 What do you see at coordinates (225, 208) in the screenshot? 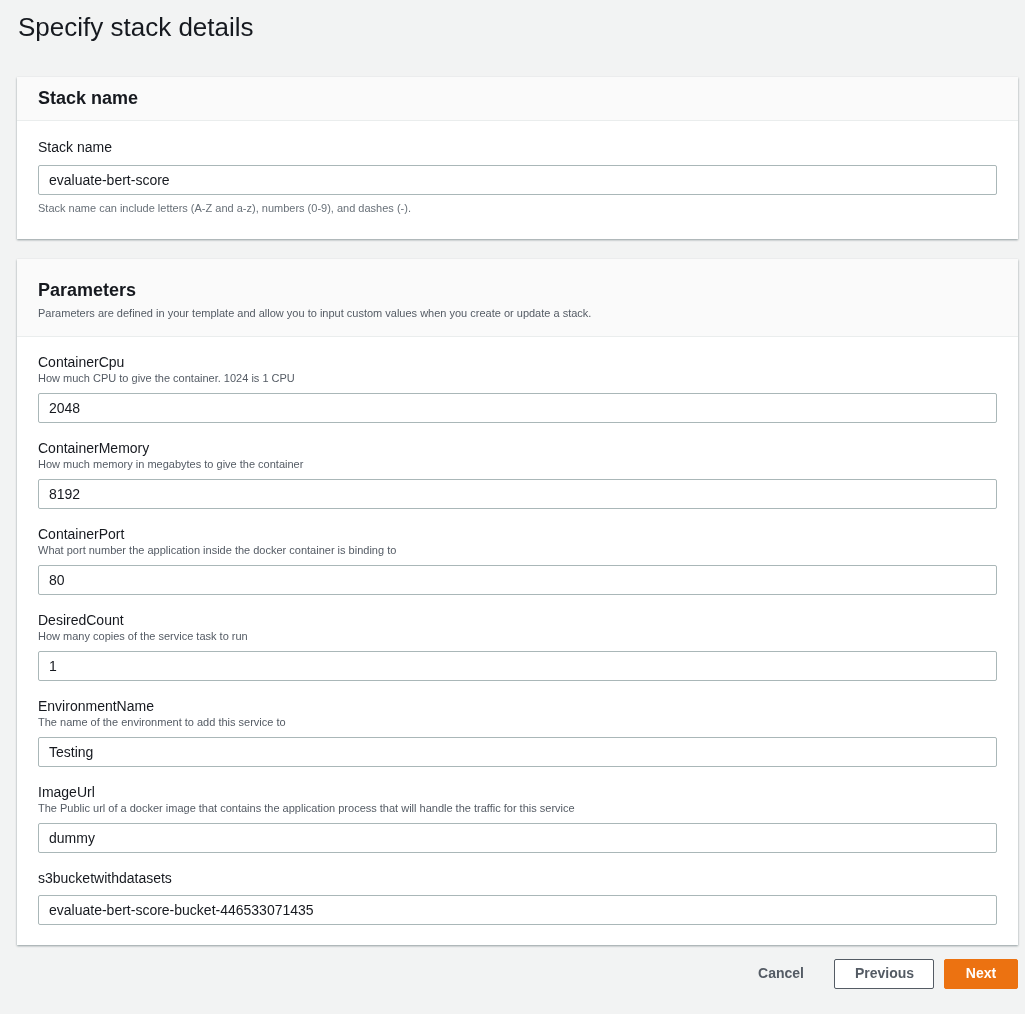
I see `field-hint: Stack name can include letters (A-Z and a-z), numbers (0-9), and dashes (-).` at bounding box center [225, 208].